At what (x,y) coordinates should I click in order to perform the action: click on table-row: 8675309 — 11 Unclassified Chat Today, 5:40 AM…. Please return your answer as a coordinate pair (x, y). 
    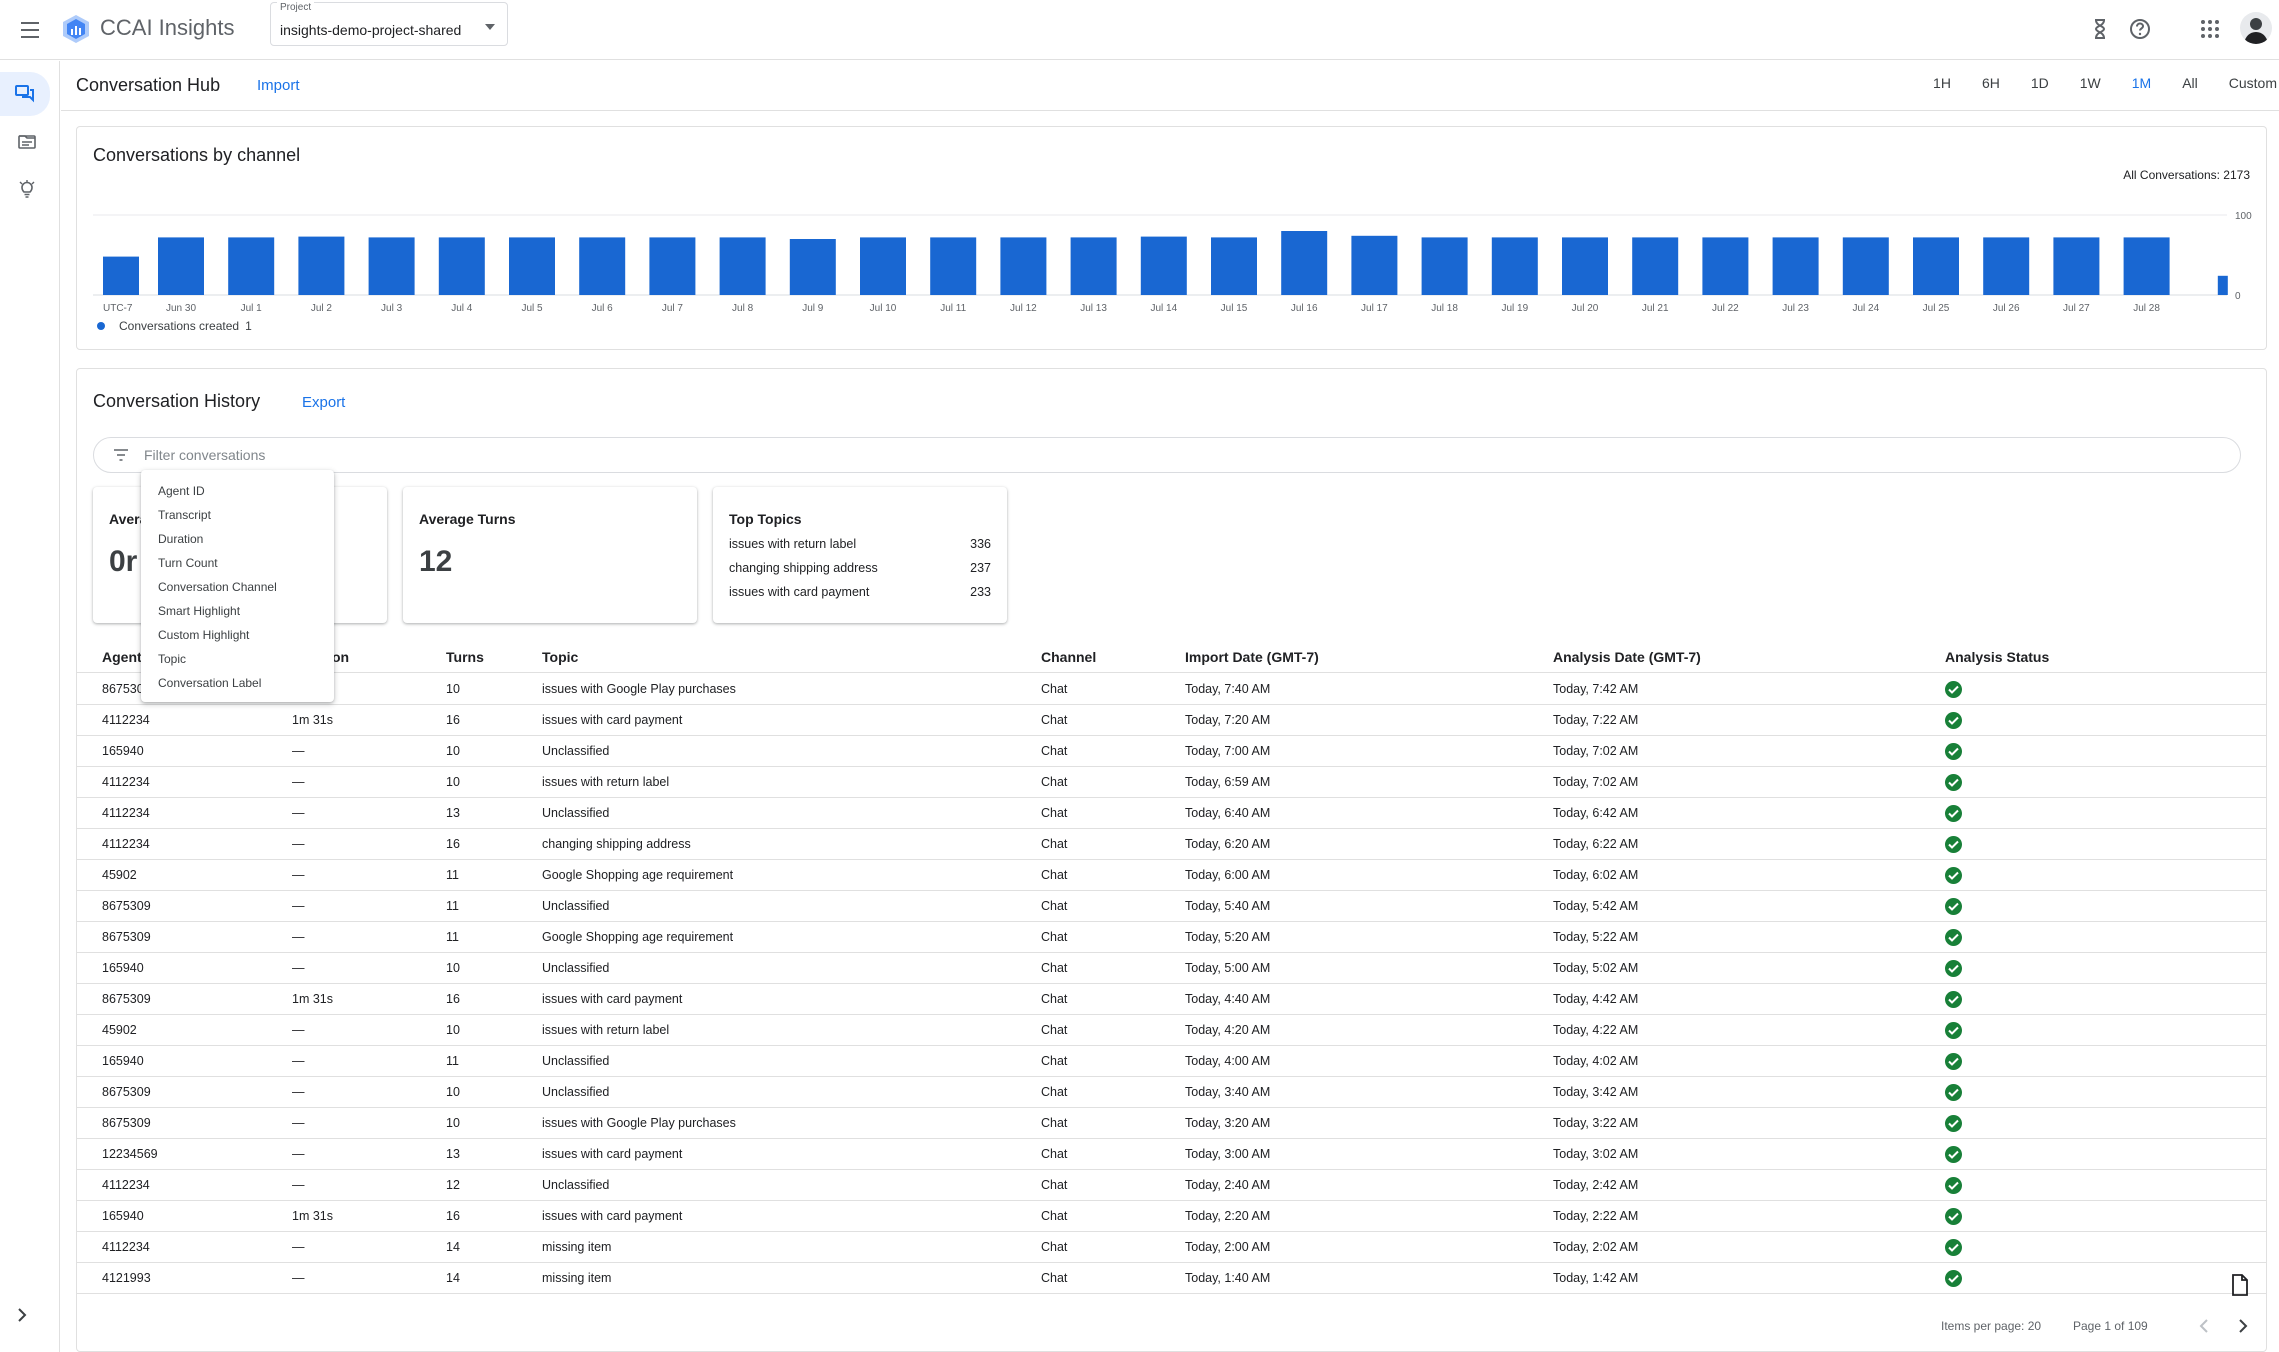
    Looking at the image, I should click on (1171, 906).